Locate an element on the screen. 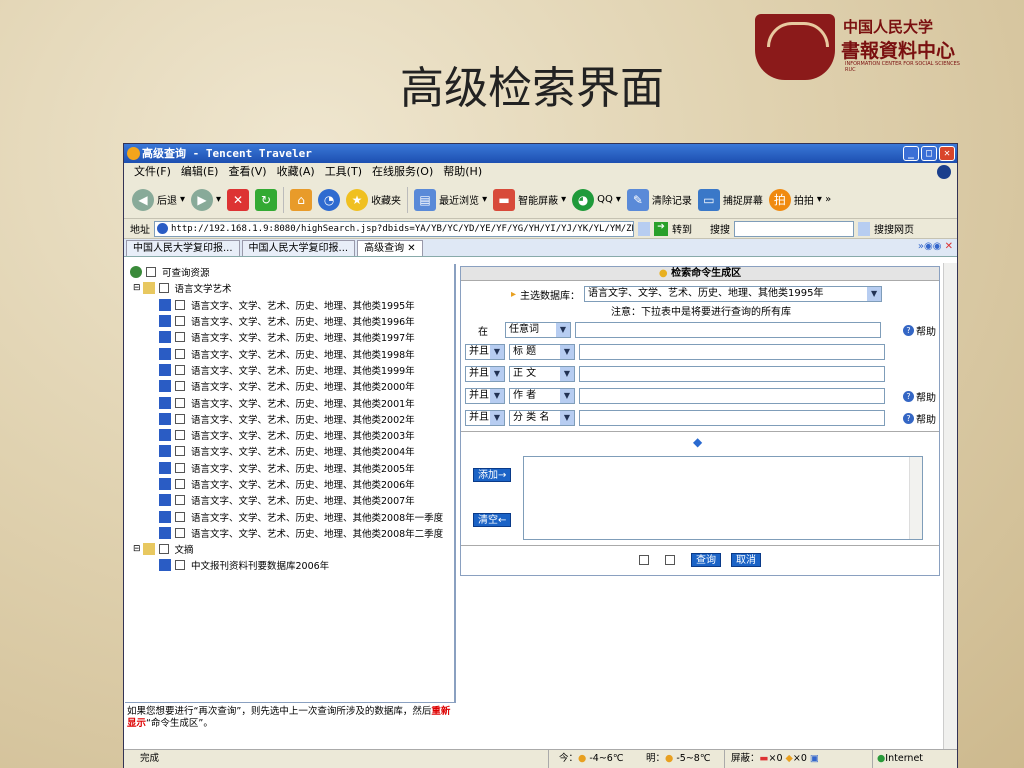 The width and height of the screenshot is (1024, 768). menu-favorites: 收藏(A) is located at coordinates (296, 172).